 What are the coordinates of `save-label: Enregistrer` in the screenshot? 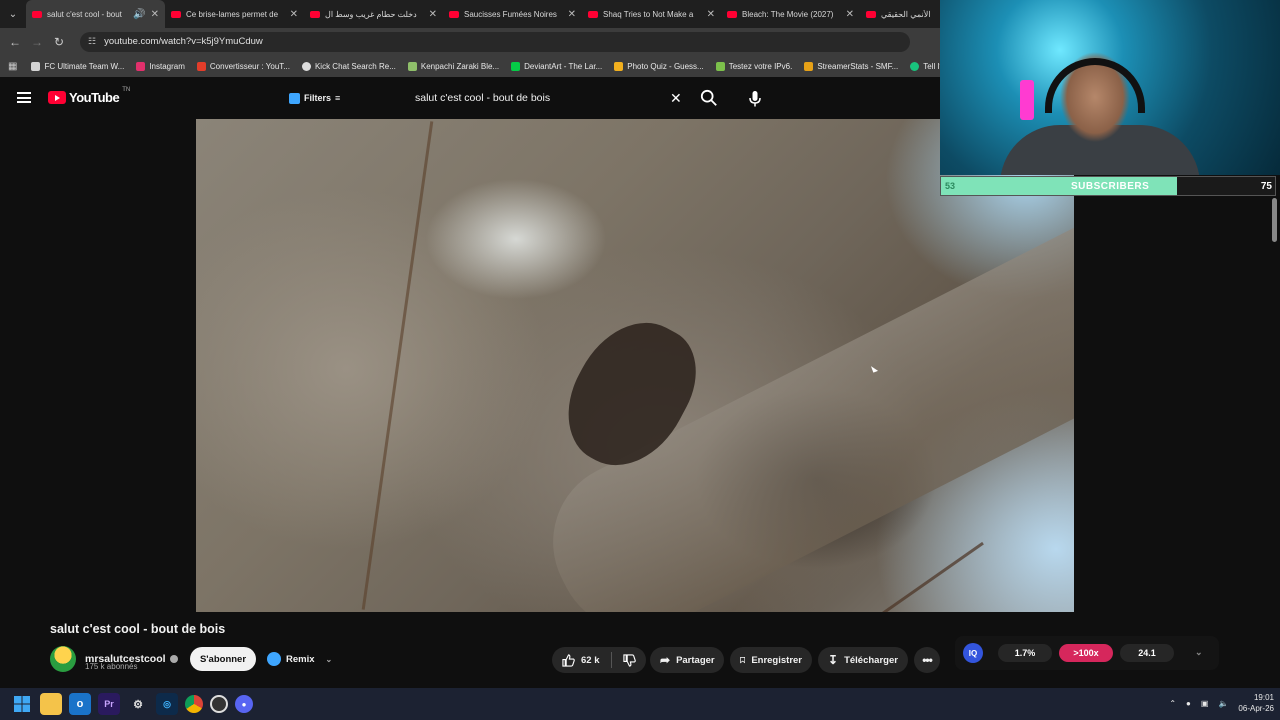 It's located at (776, 660).